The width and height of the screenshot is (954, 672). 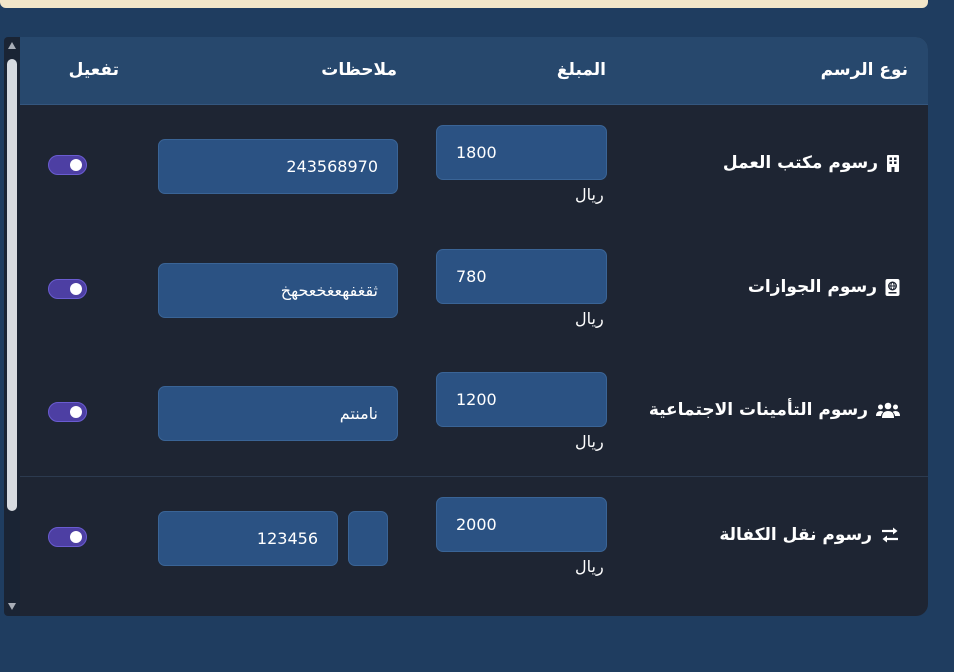 What do you see at coordinates (93, 70) in the screenshot?
I see `header-activate: تفعيل` at bounding box center [93, 70].